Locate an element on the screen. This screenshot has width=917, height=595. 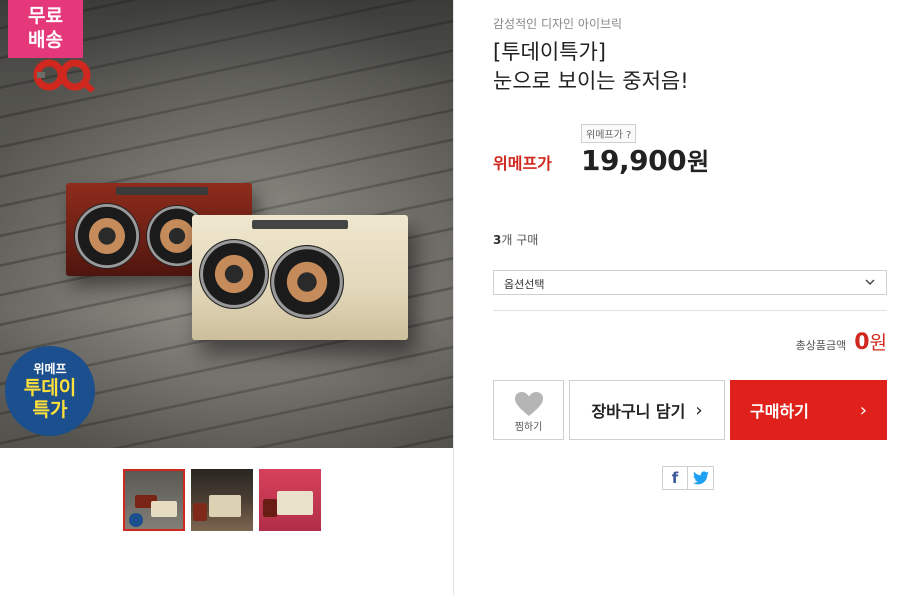
total-price-value: 0 is located at coordinates (862, 342).